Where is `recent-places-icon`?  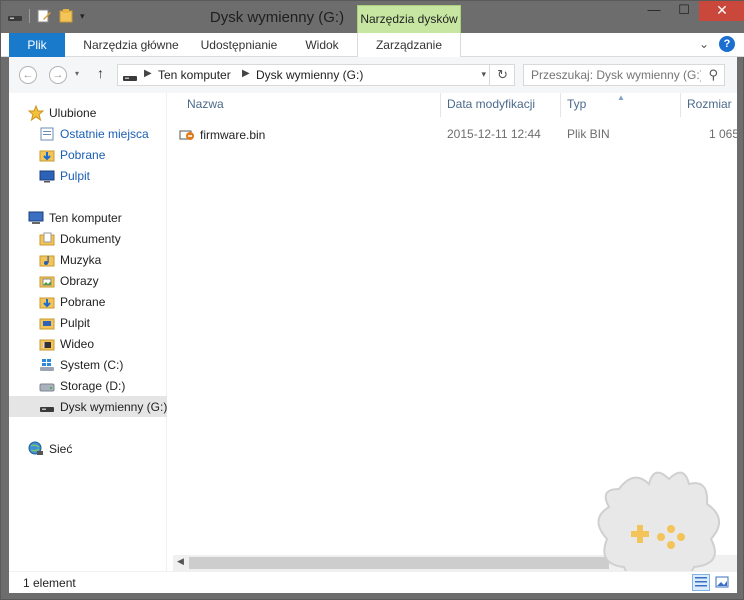 recent-places-icon is located at coordinates (47, 133).